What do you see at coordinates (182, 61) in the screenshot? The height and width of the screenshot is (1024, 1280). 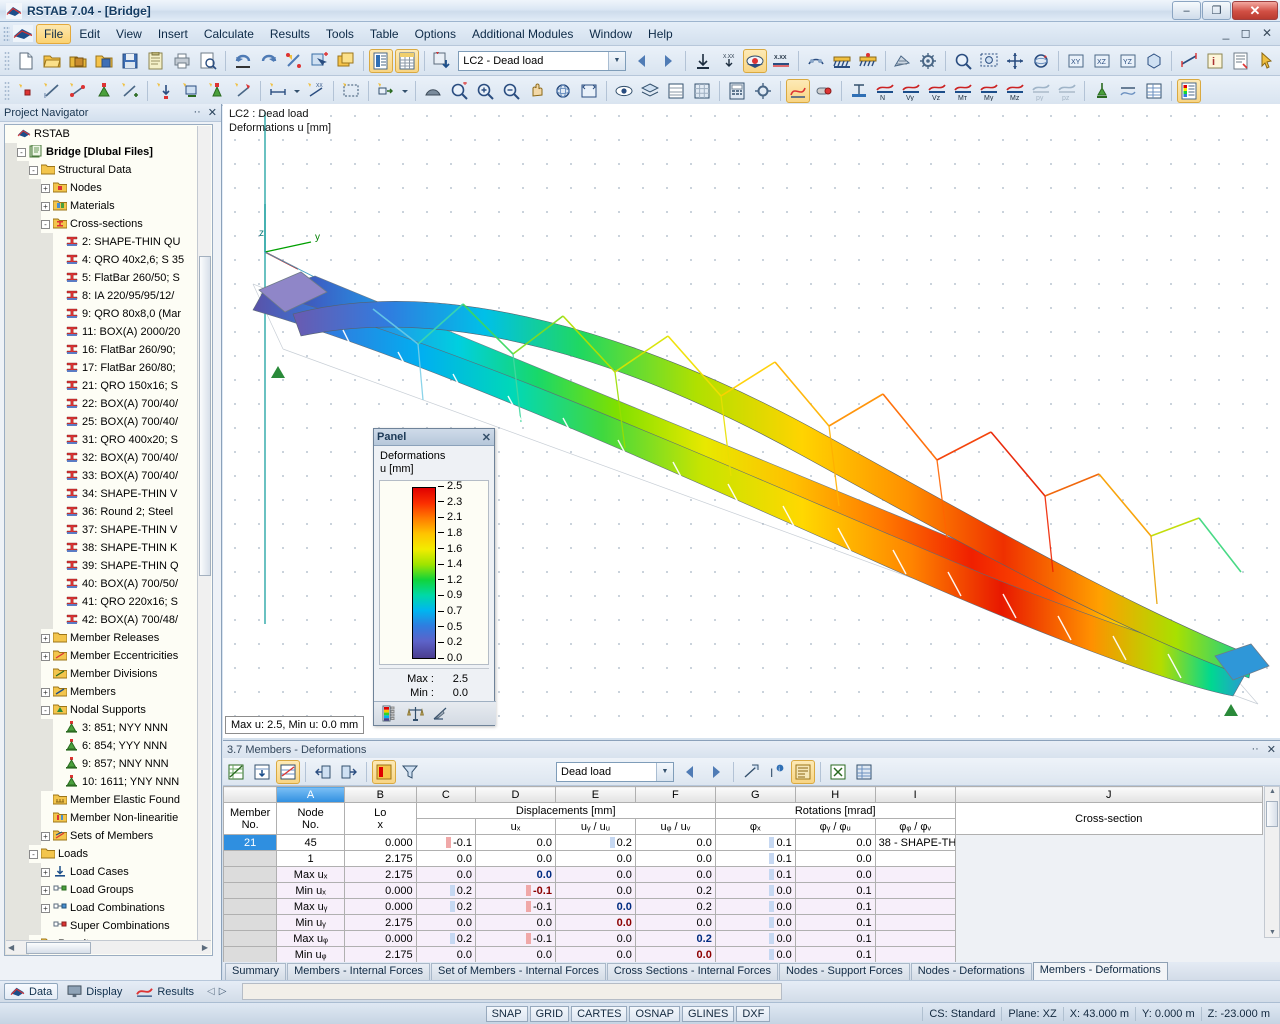 I see `print-button` at bounding box center [182, 61].